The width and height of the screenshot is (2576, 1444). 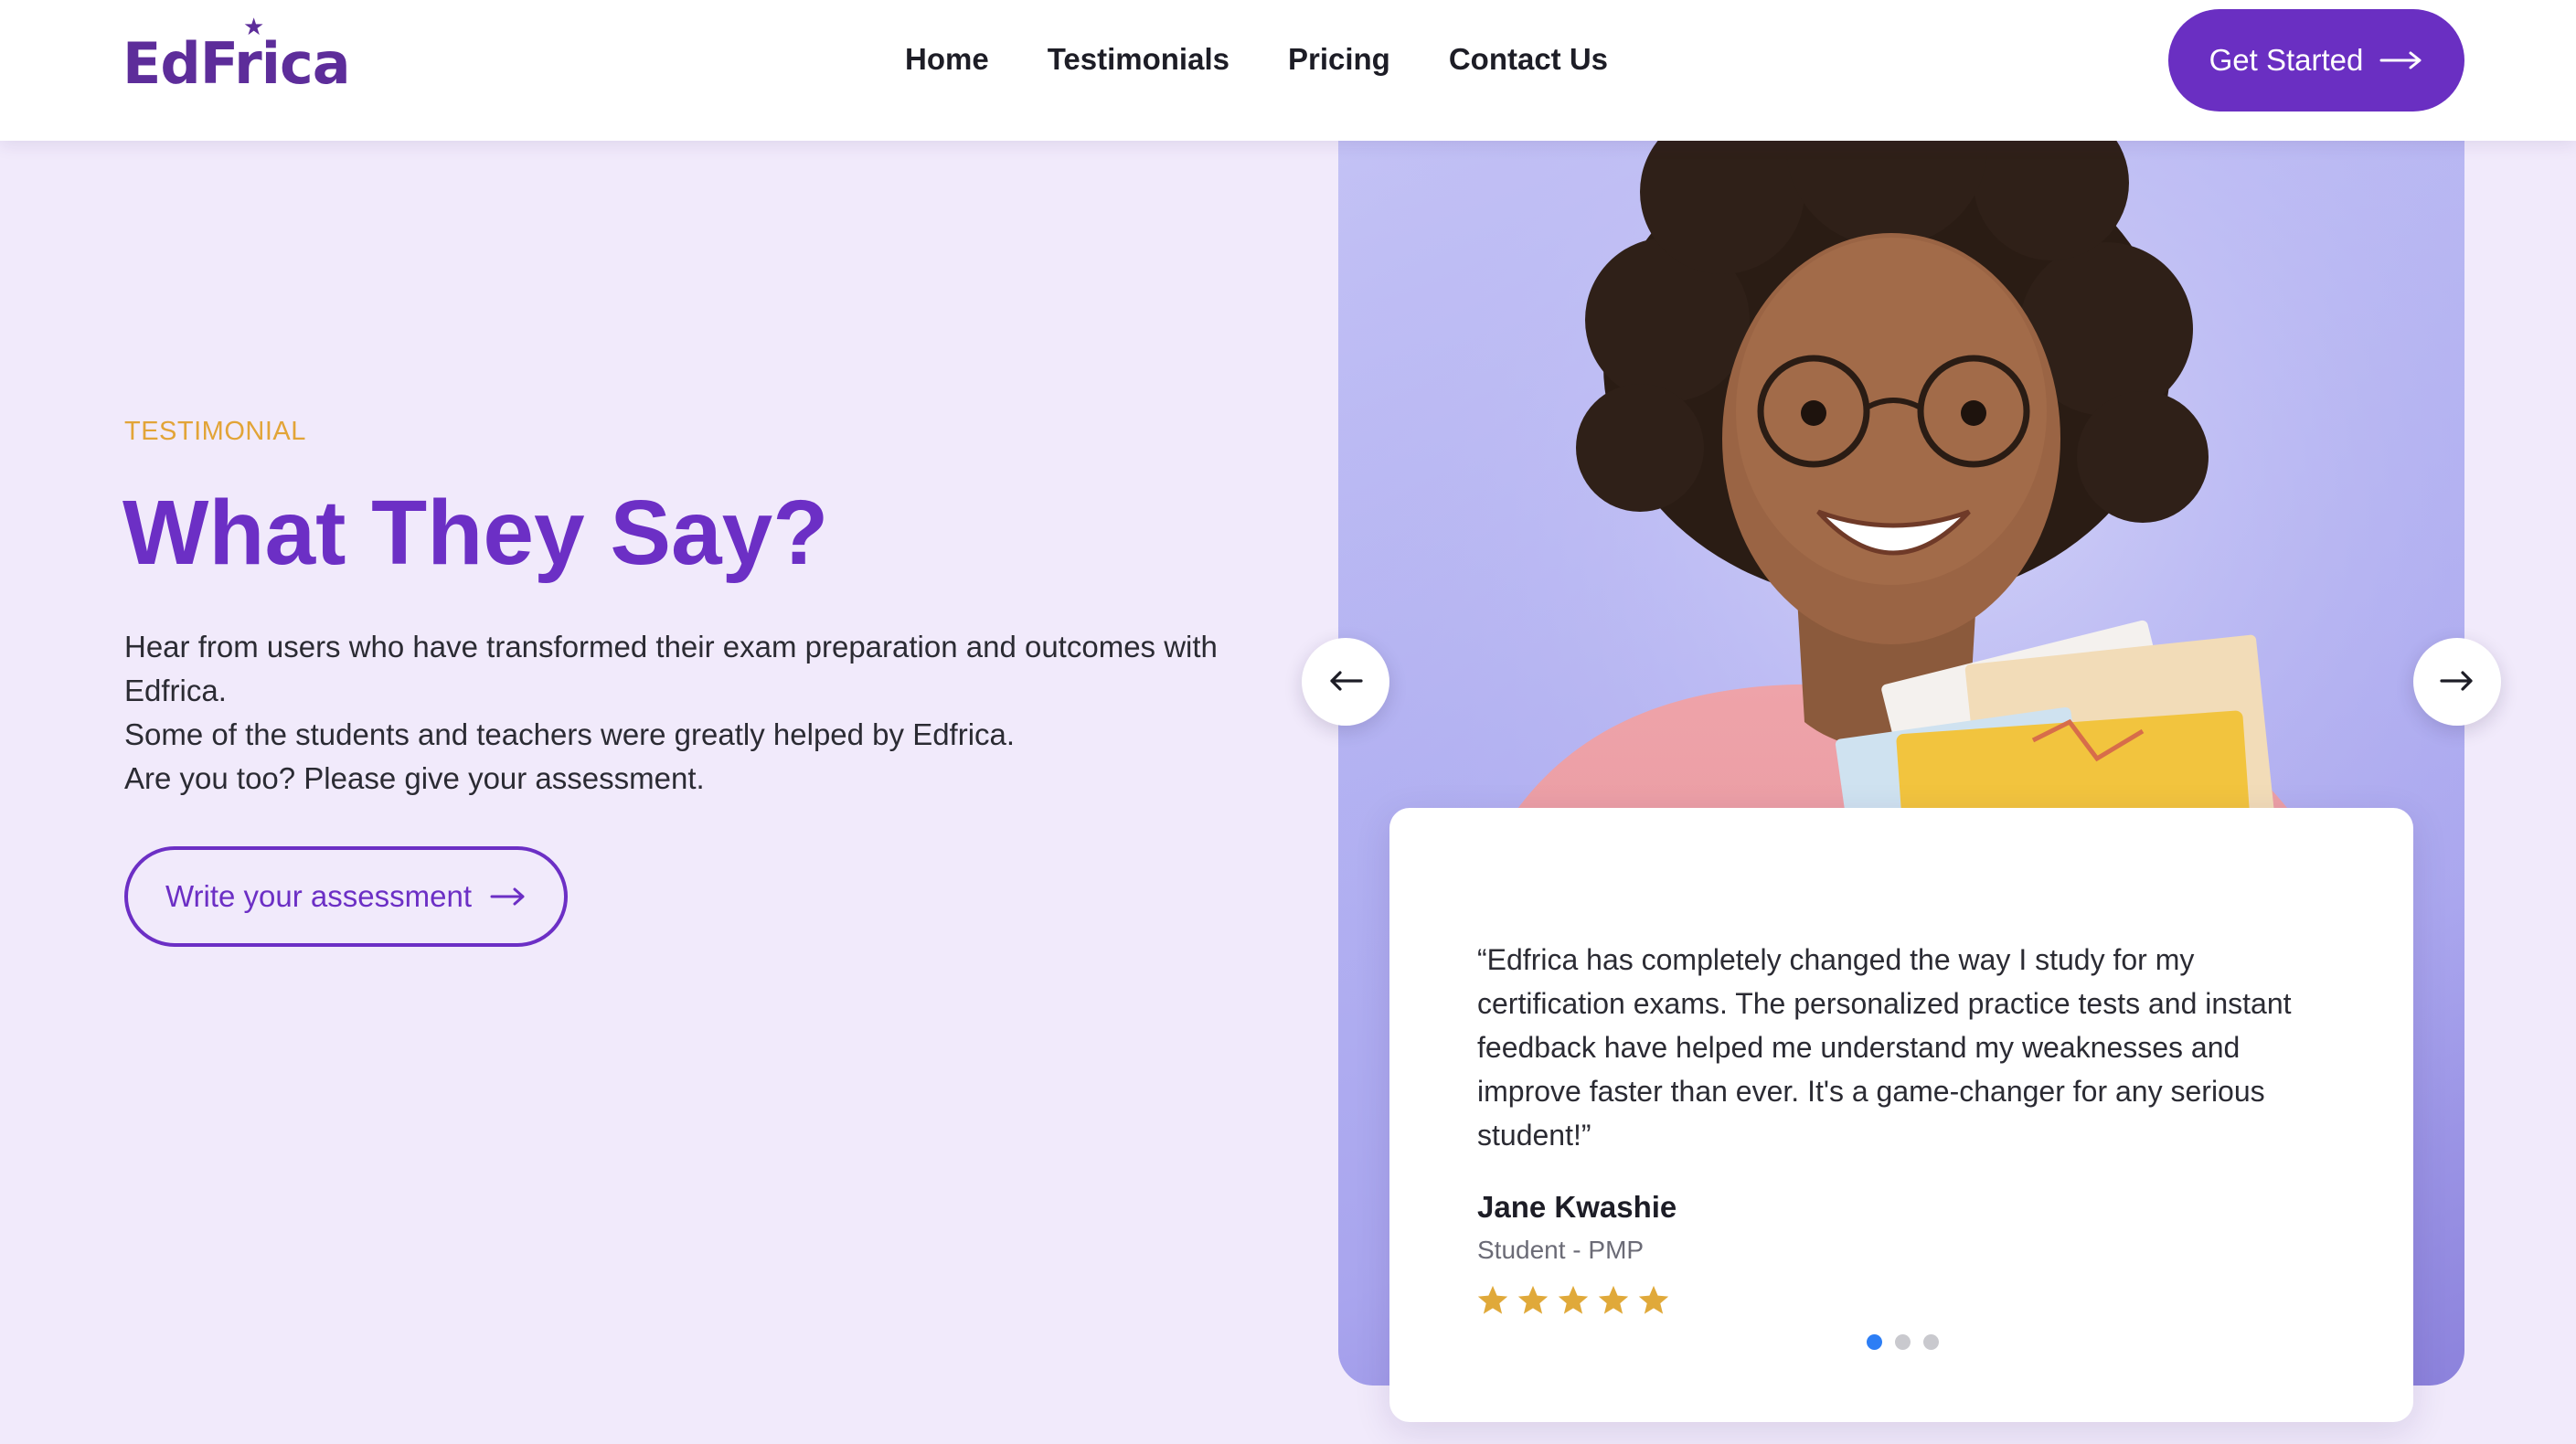 I want to click on write-assessment-label: Write your assessment, so click(x=318, y=896).